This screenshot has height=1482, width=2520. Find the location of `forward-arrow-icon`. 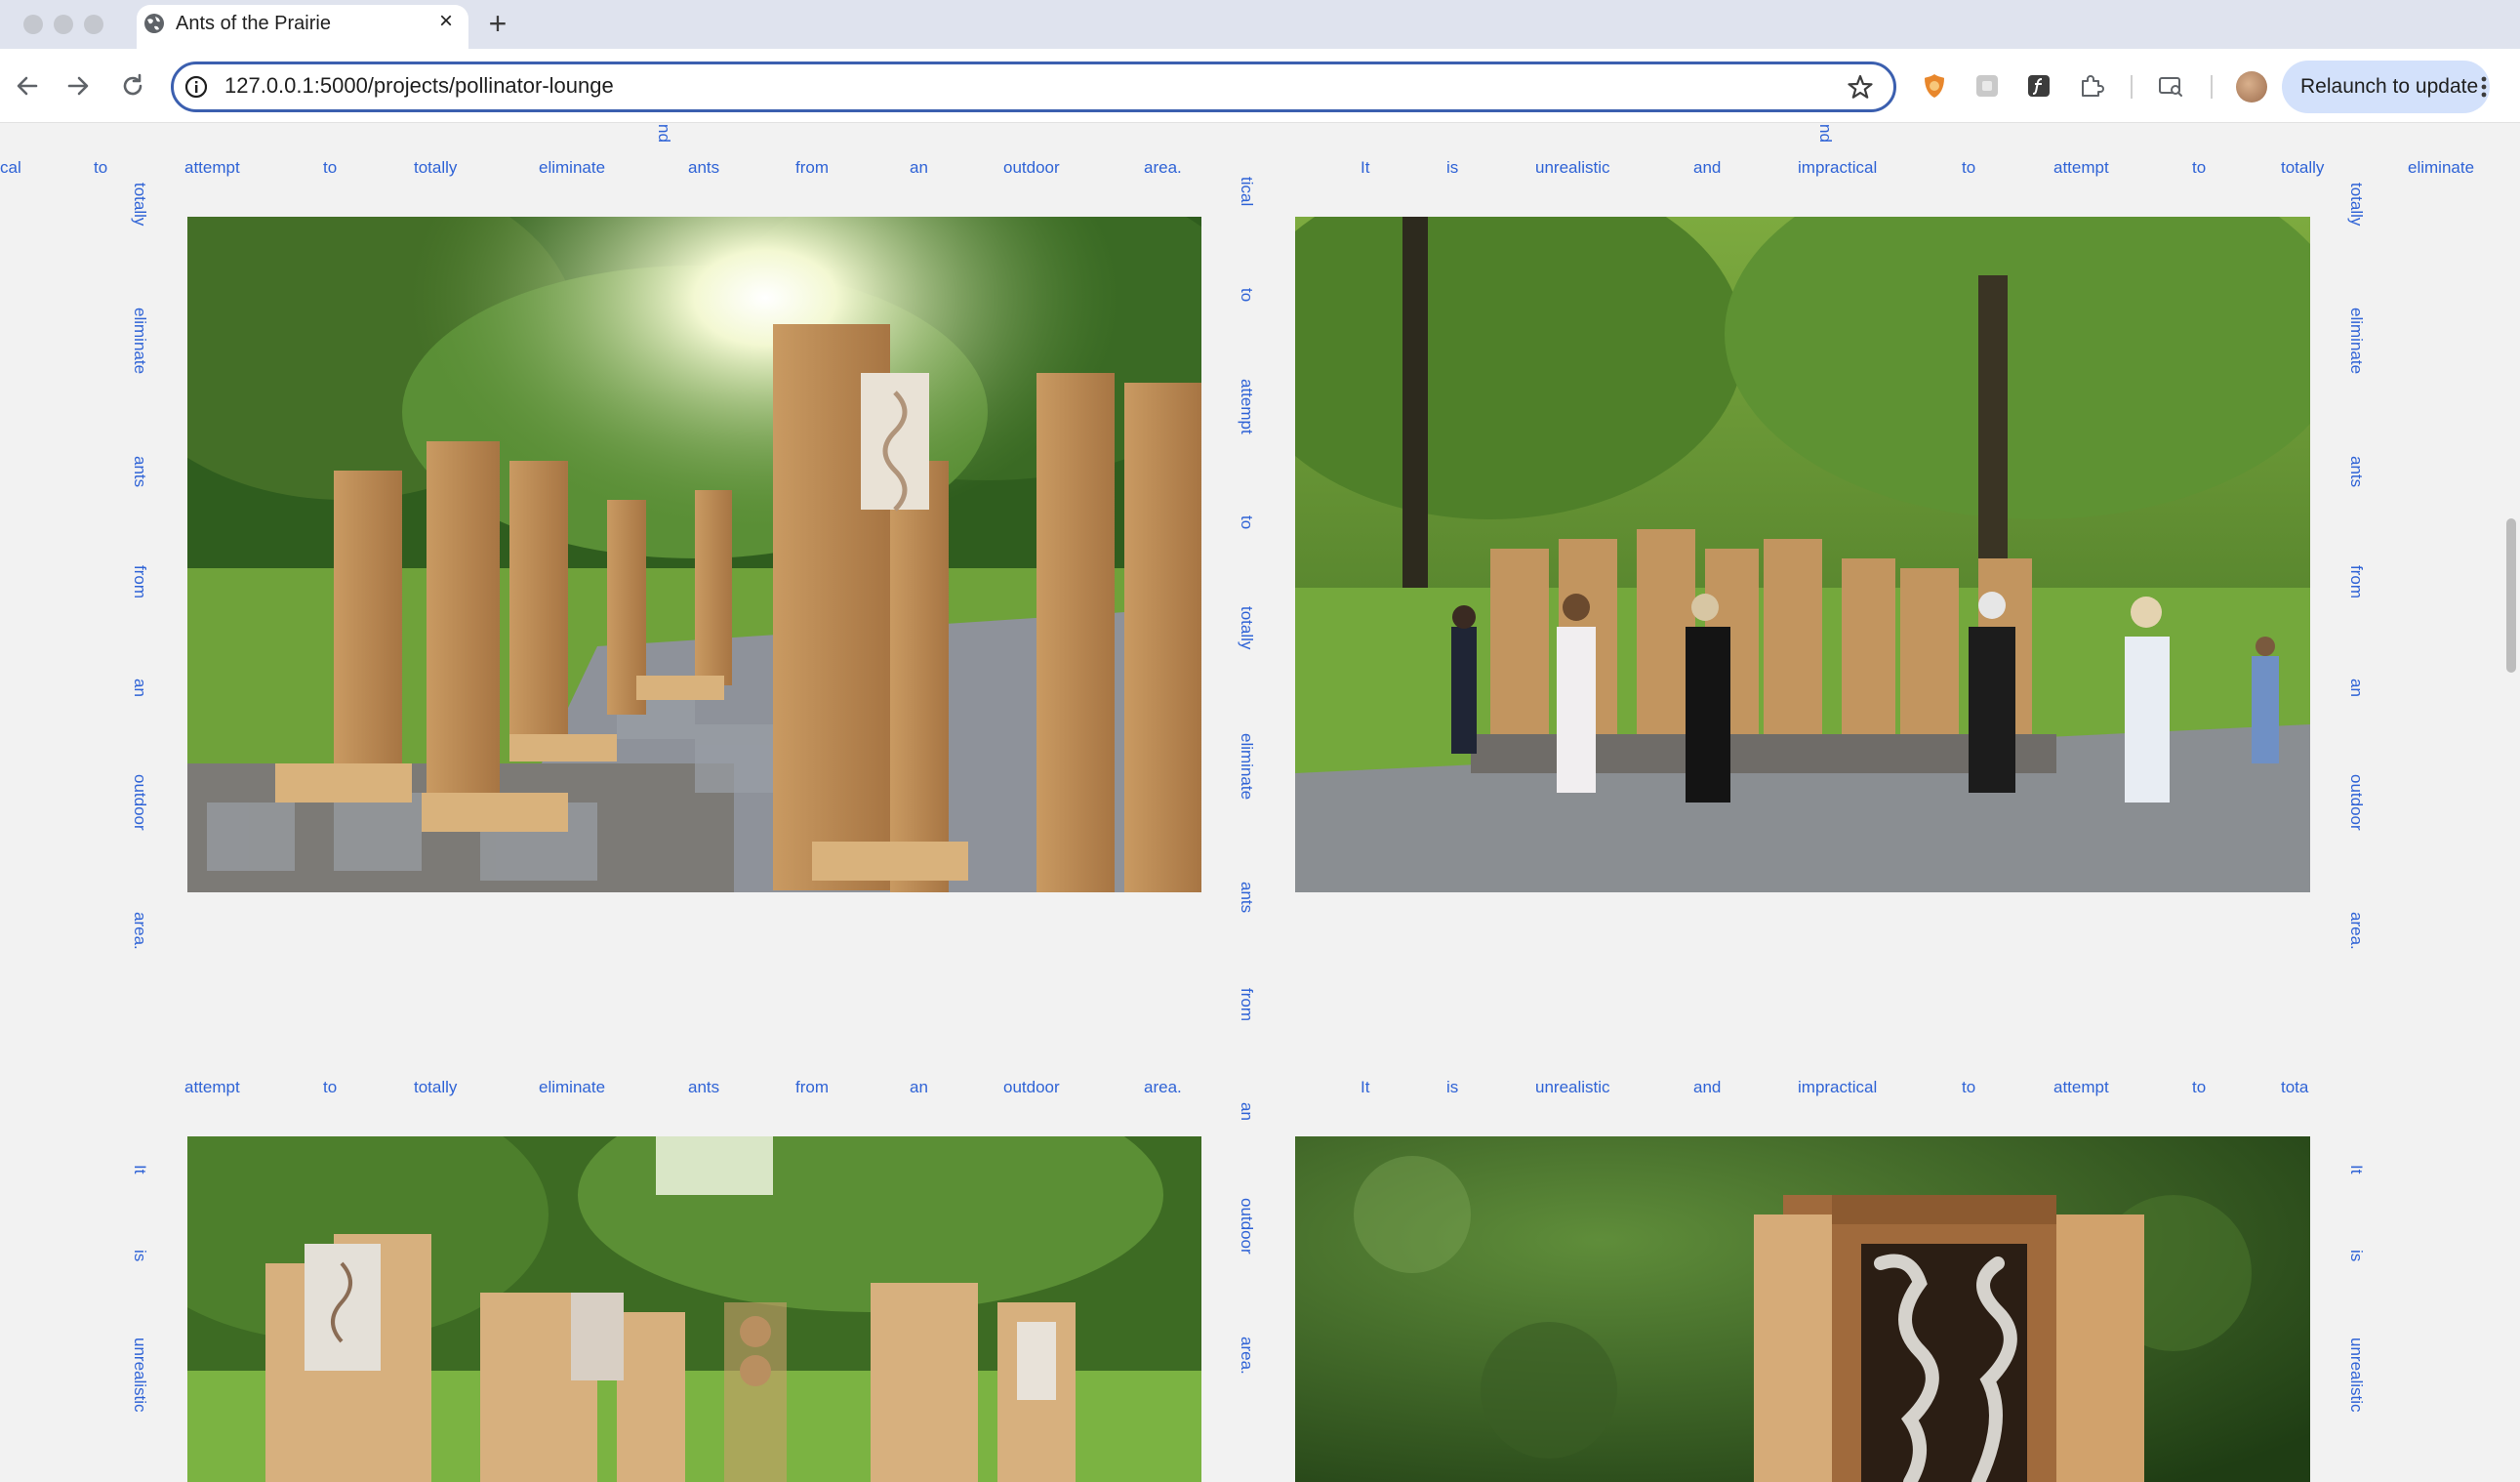

forward-arrow-icon is located at coordinates (78, 85).